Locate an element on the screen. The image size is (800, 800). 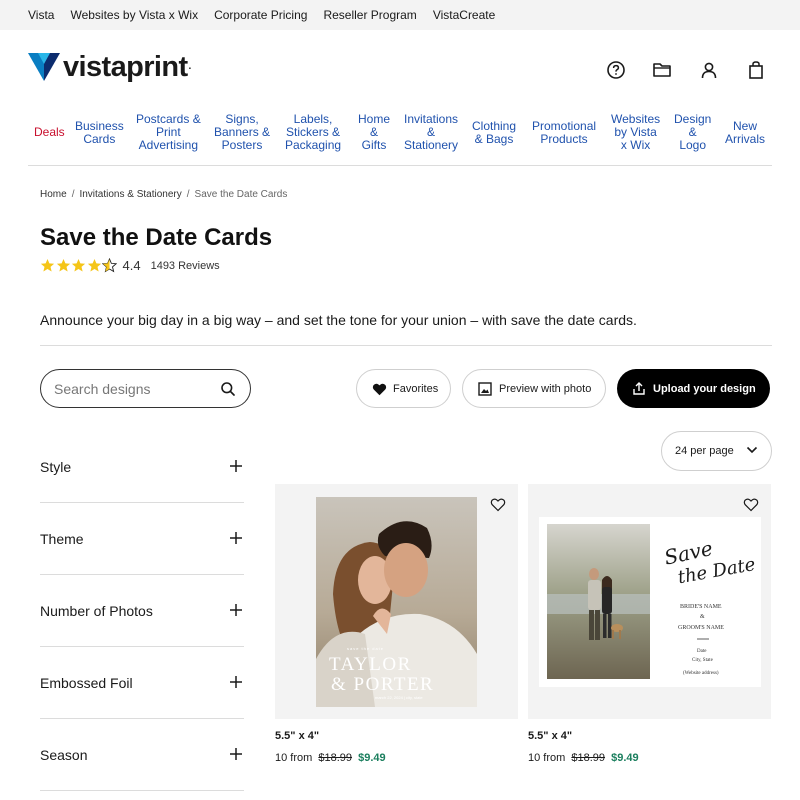
help-icon is located at coordinates (616, 70).